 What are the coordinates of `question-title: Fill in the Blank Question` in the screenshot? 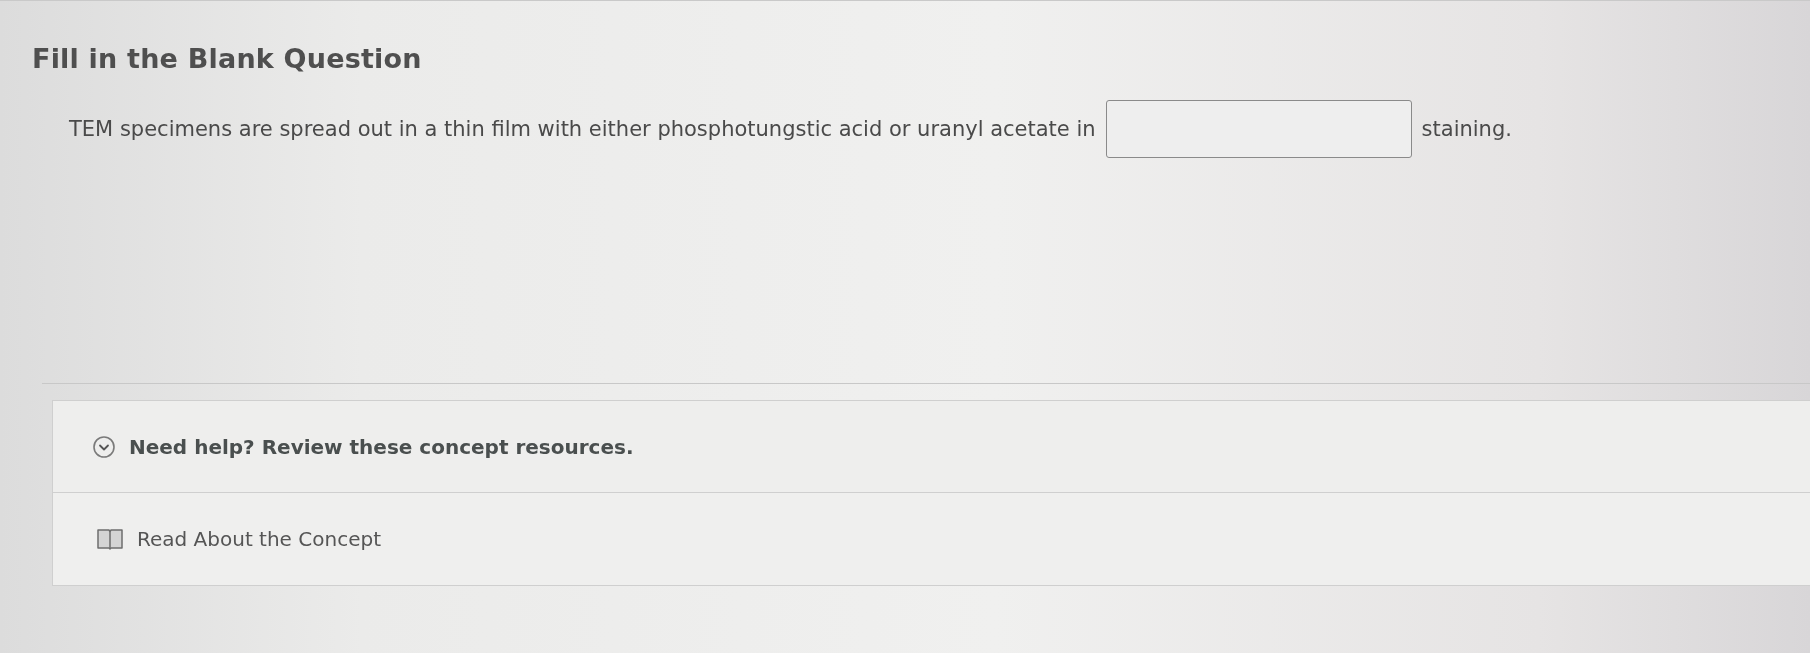 It's located at (227, 58).